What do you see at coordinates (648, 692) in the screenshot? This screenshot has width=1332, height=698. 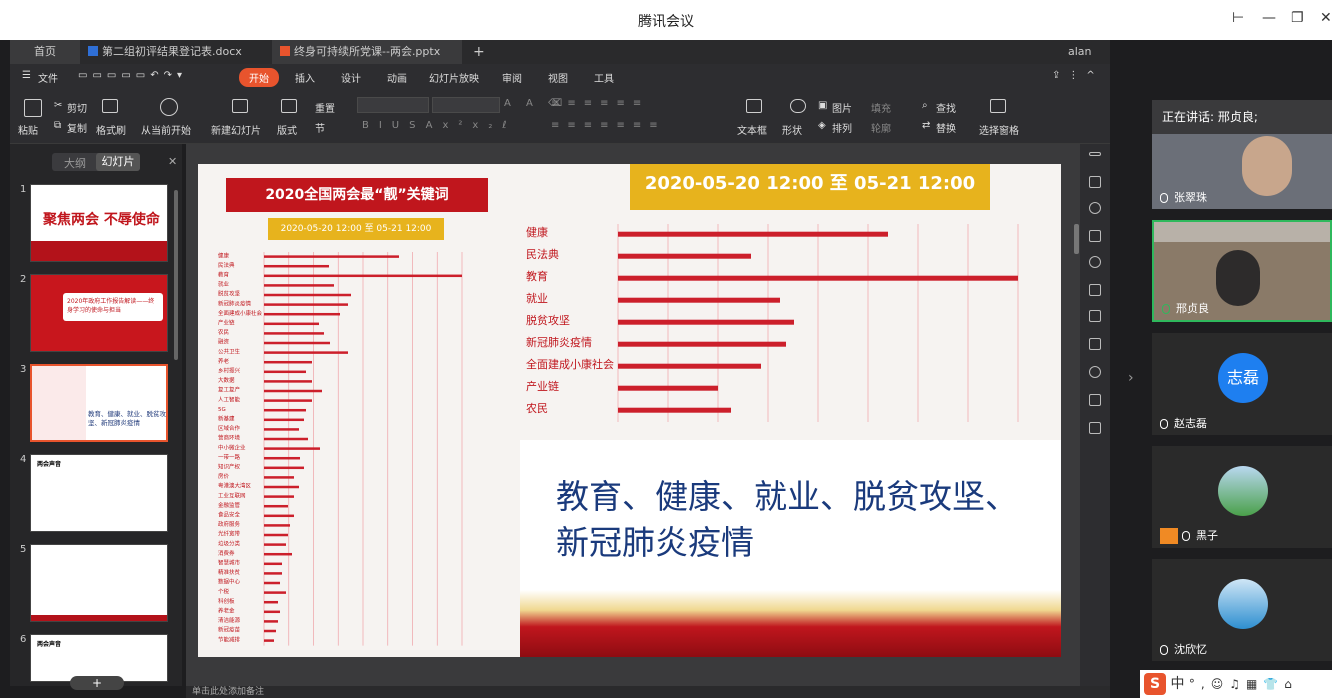 I see `notes-bar: 单击此处添加备注` at bounding box center [648, 692].